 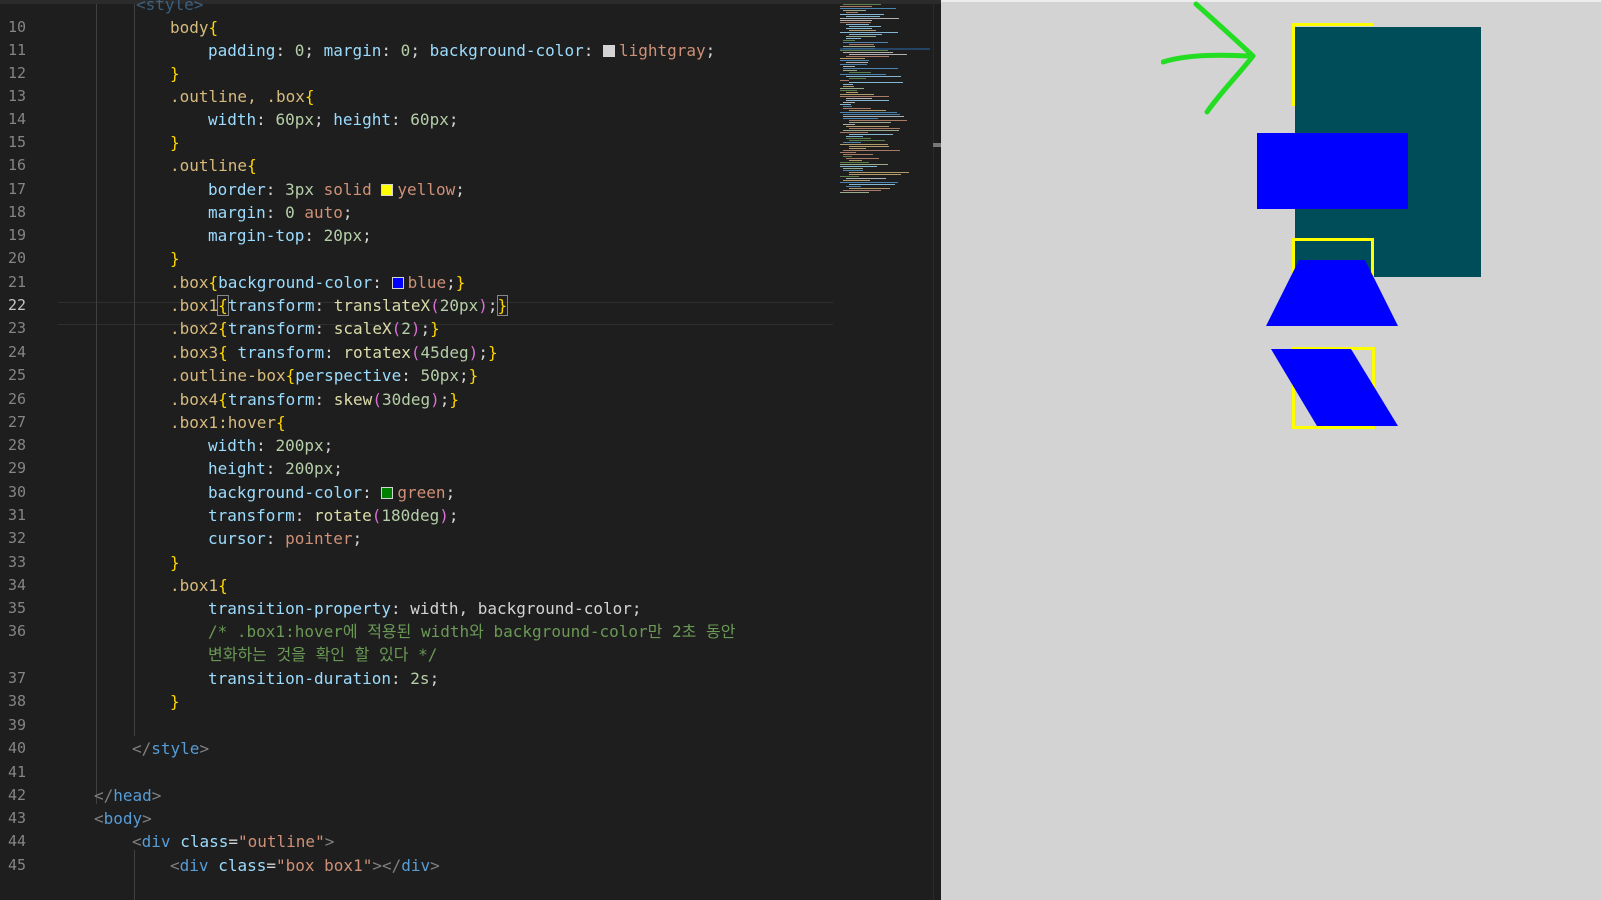 What do you see at coordinates (16, 841) in the screenshot?
I see `line-number: 44` at bounding box center [16, 841].